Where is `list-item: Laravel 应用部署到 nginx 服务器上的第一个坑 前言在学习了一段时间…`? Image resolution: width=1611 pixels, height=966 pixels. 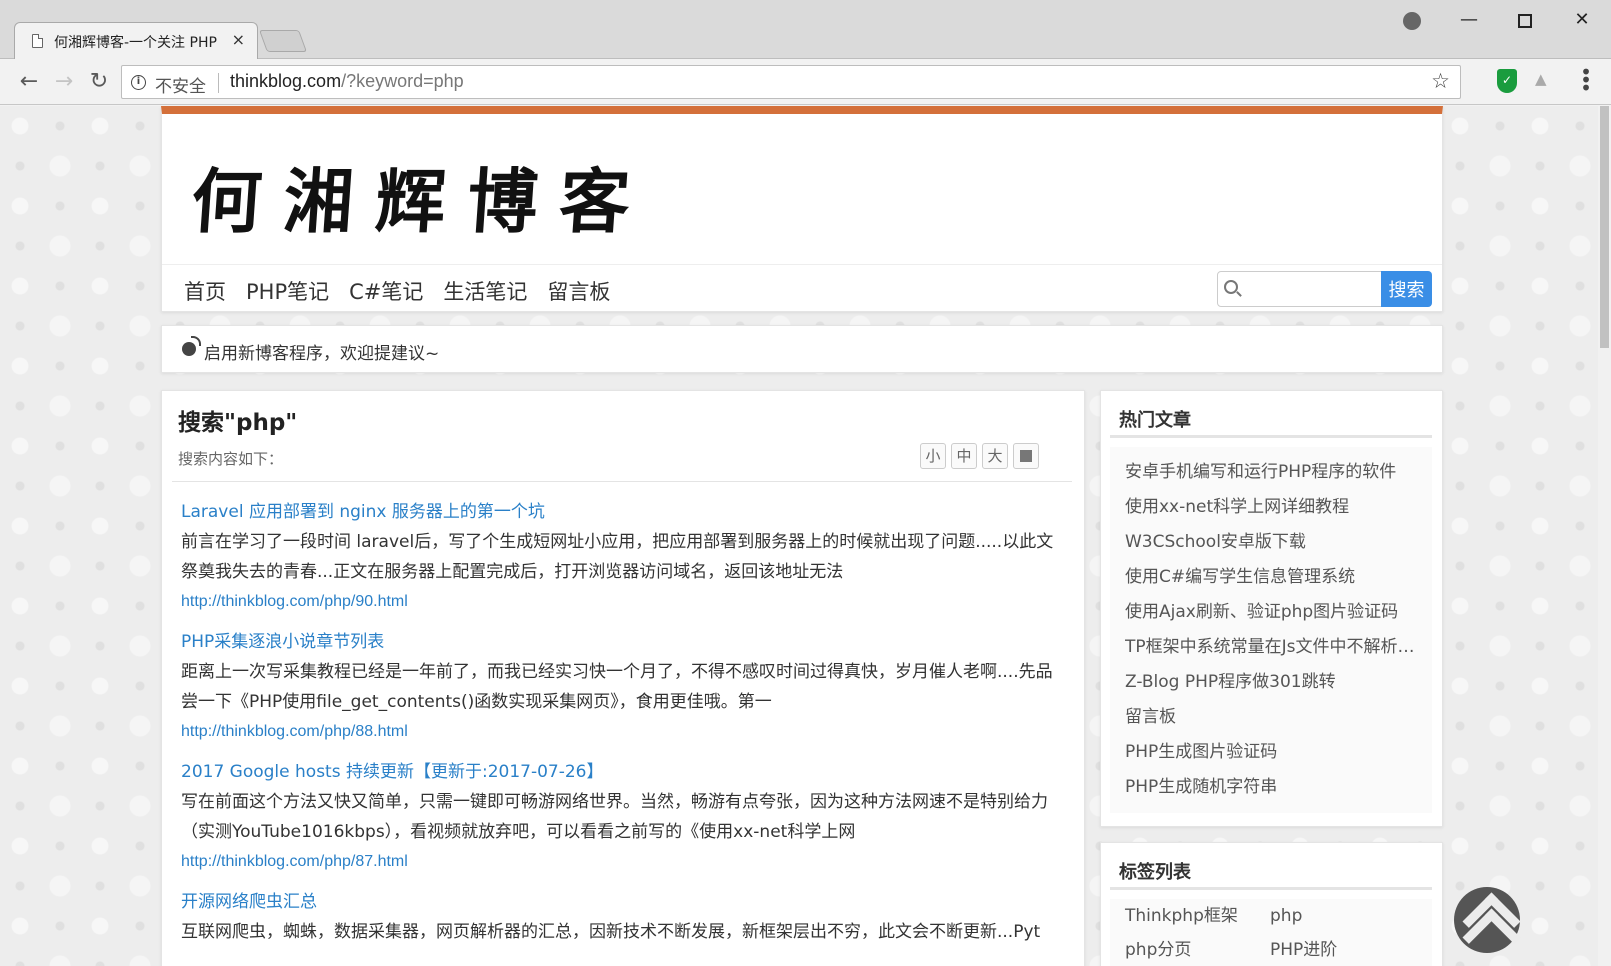
list-item: Laravel 应用部署到 nginx 服务器上的第一个坑 前言在学习了一段时间… is located at coordinates (621, 557).